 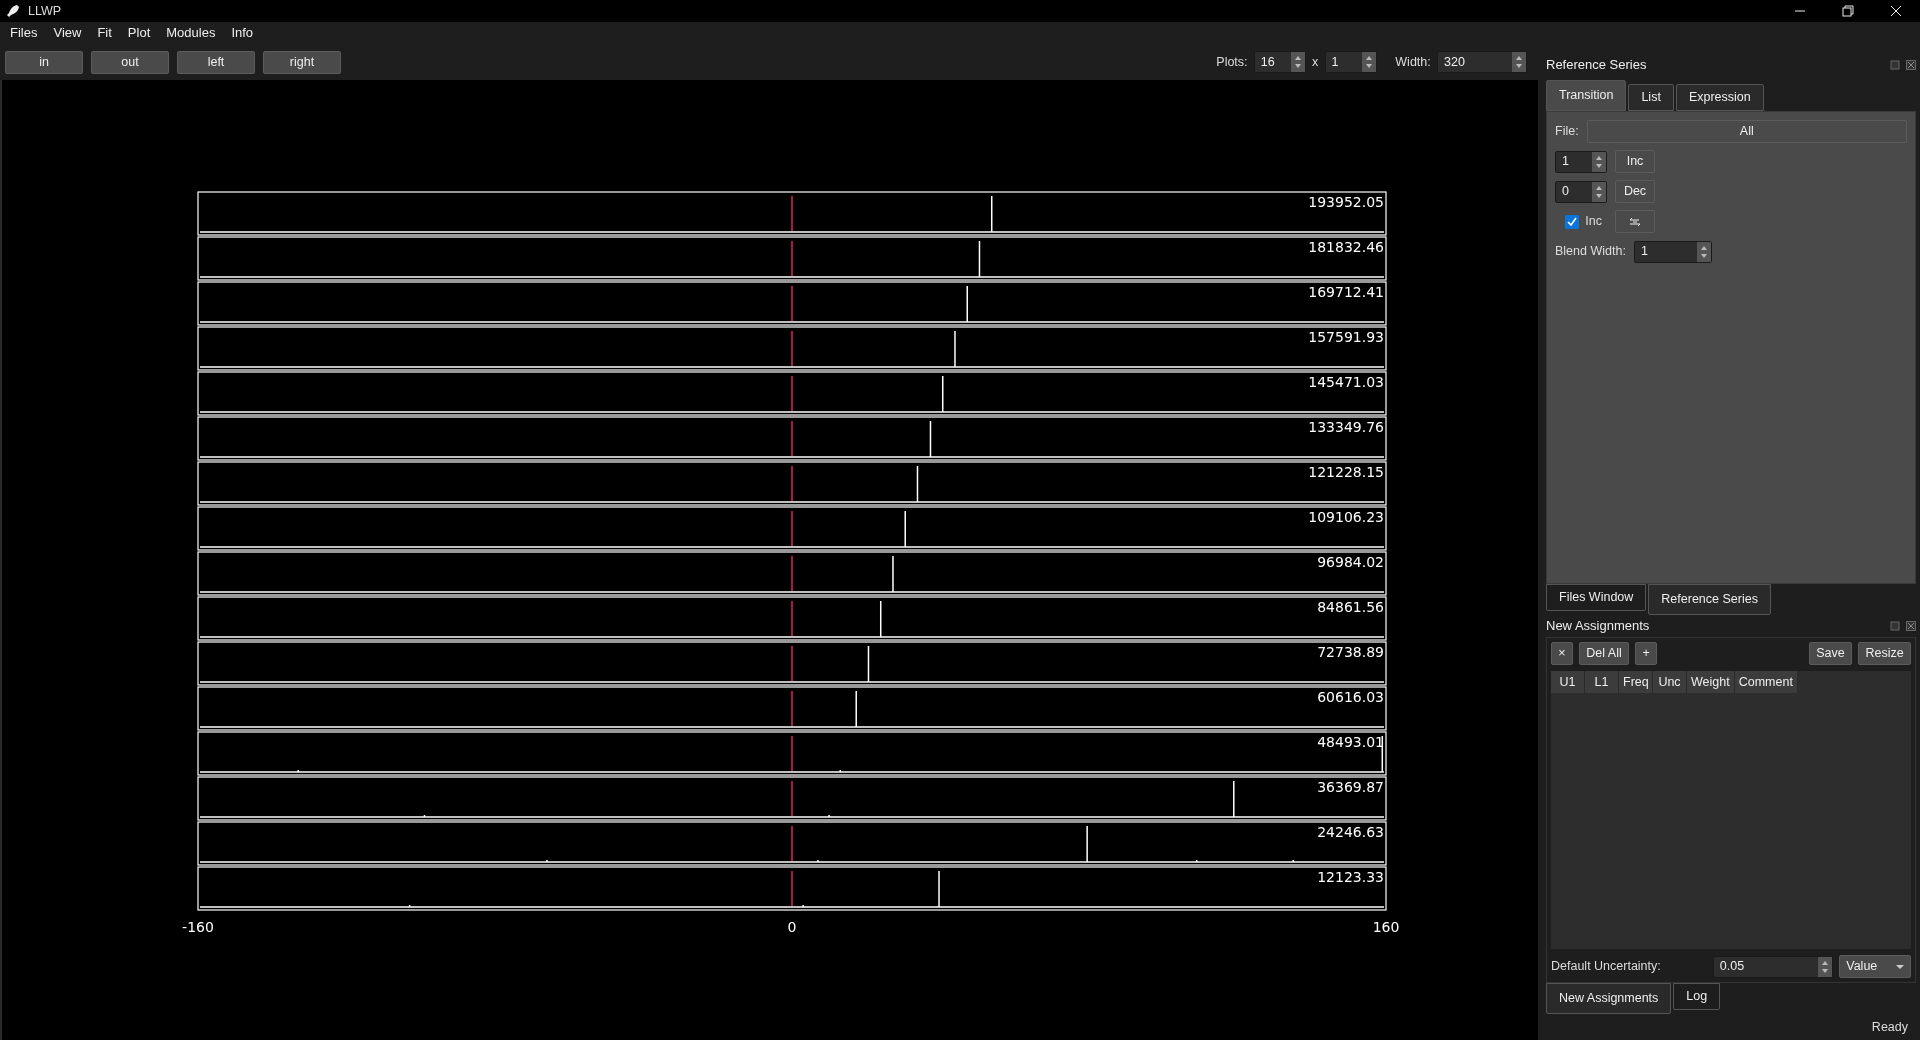 What do you see at coordinates (1604, 653) in the screenshot?
I see `toolbar-button: Del All` at bounding box center [1604, 653].